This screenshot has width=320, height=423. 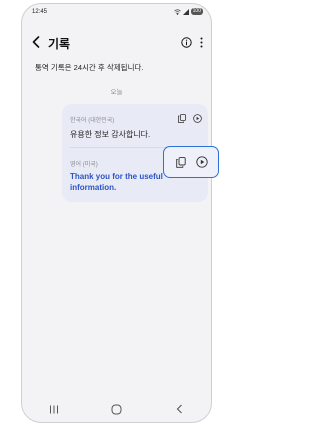 I want to click on more-vertical-icon, so click(x=201, y=42).